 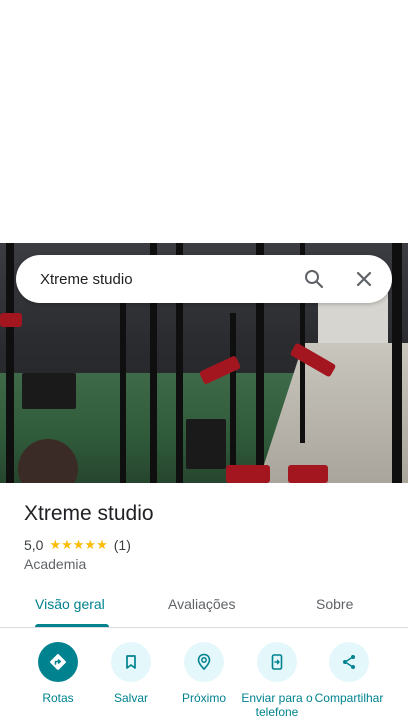 I want to click on review-count: (1), so click(x=122, y=545).